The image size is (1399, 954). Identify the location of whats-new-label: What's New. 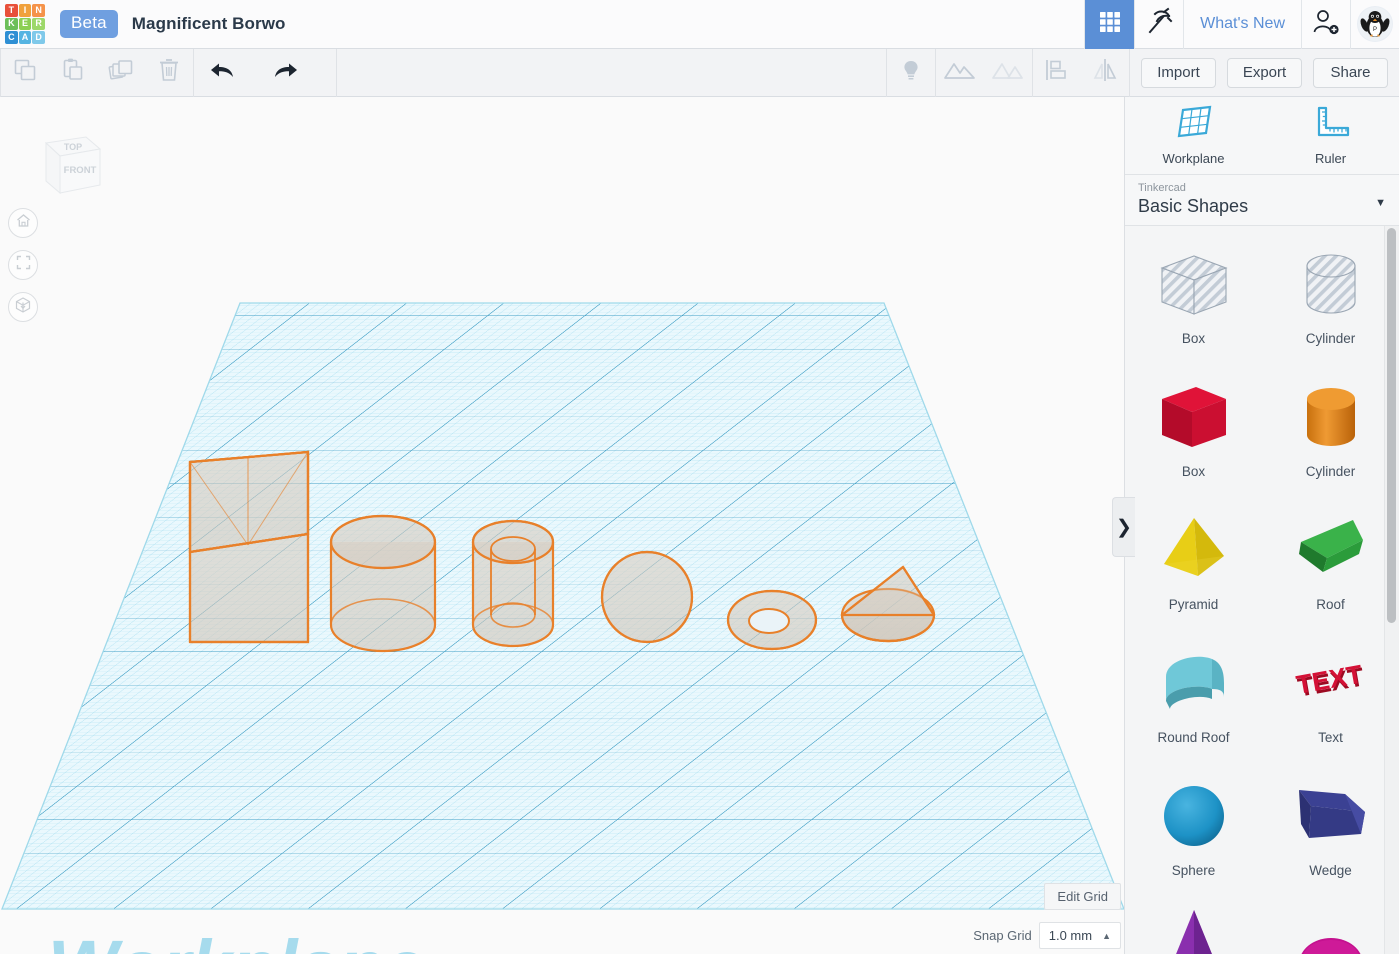
(1242, 23).